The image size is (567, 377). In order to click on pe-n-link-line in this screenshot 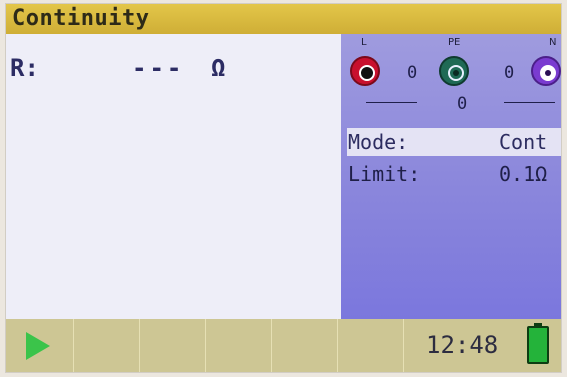, I will do `click(529, 102)`.